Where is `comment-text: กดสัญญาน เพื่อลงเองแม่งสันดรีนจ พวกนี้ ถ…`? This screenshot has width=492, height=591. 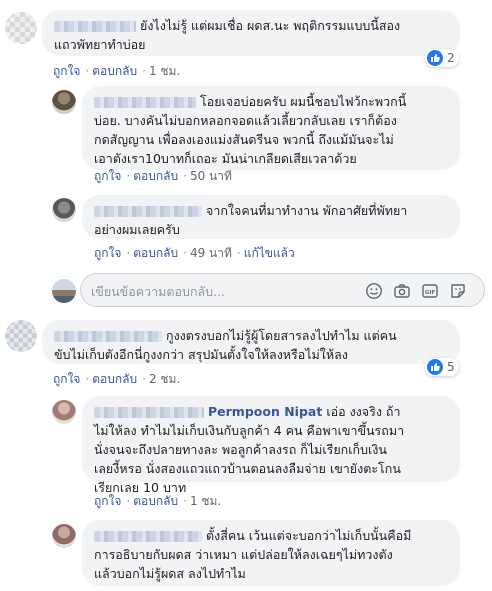 comment-text: กดสัญญาน เพื่อลงเองแม่งสันดรีนจ พวกนี้ ถ… is located at coordinates (244, 139).